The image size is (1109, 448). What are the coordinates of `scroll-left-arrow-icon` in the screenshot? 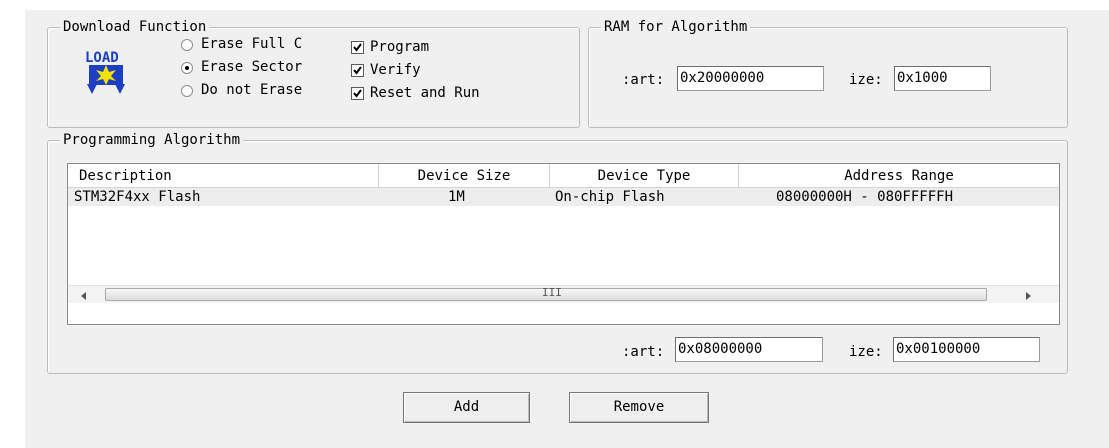 It's located at (84, 297).